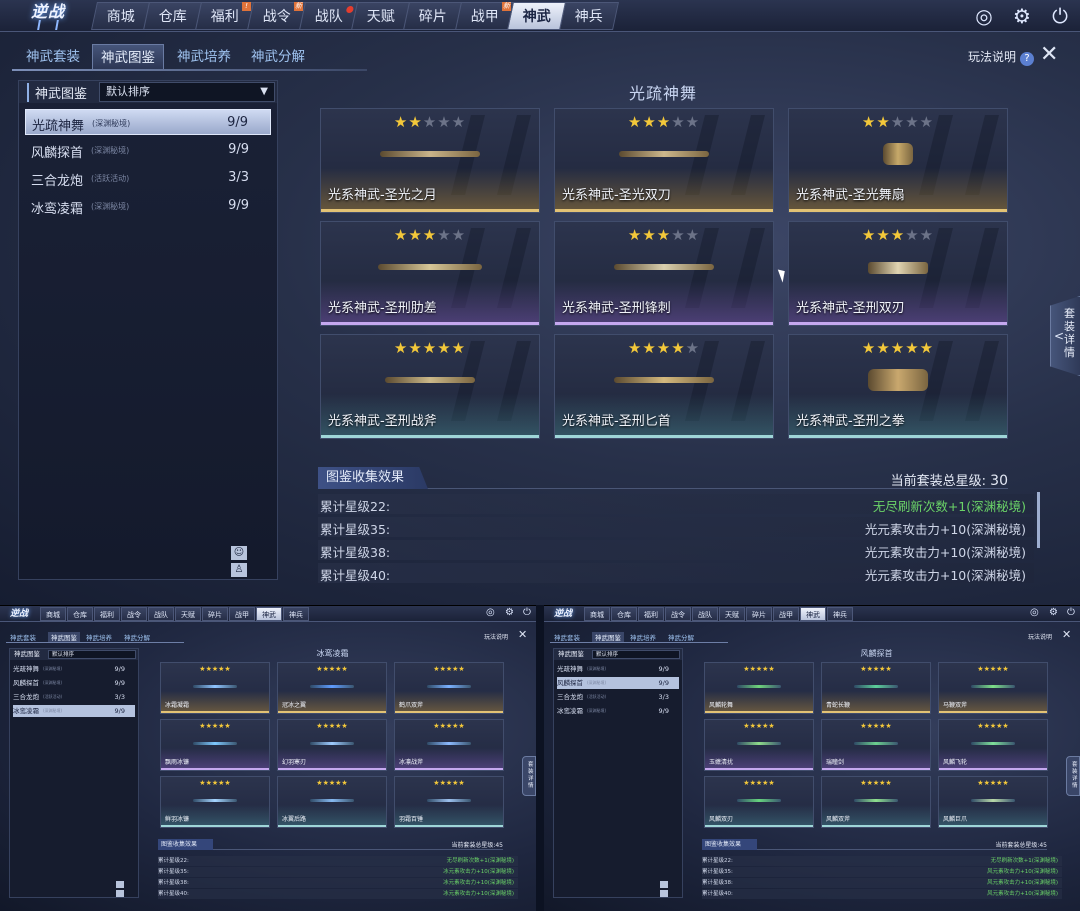 This screenshot has height=911, width=1080. I want to click on mini-weapon-card: ★★★★★ 冰翼后路, so click(332, 802).